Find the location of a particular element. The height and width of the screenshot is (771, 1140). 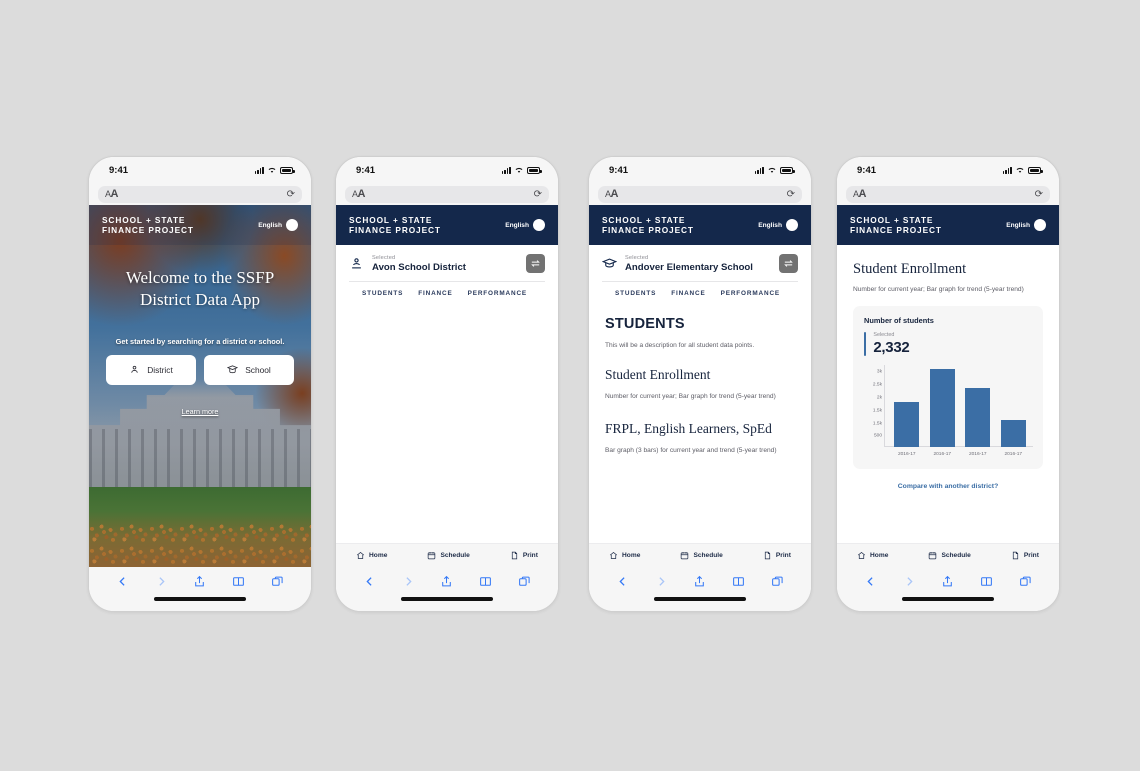

compare-link: Compare with another district? is located at coordinates (948, 486).